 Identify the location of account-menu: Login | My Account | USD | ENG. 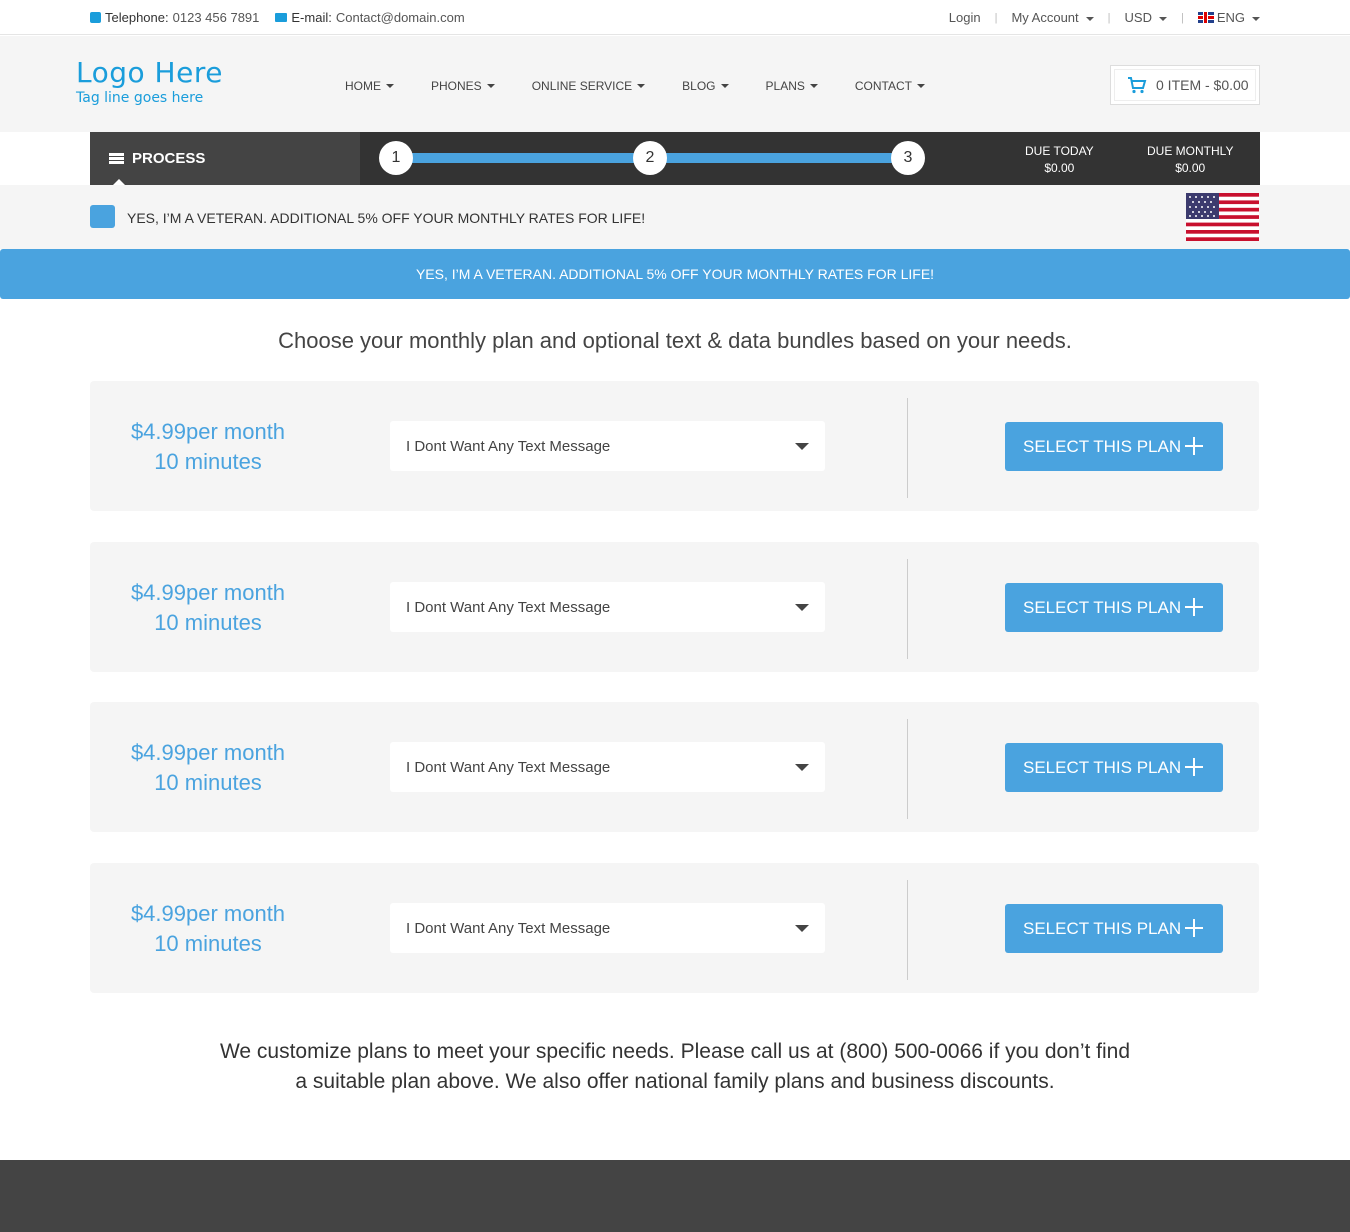
(1104, 17).